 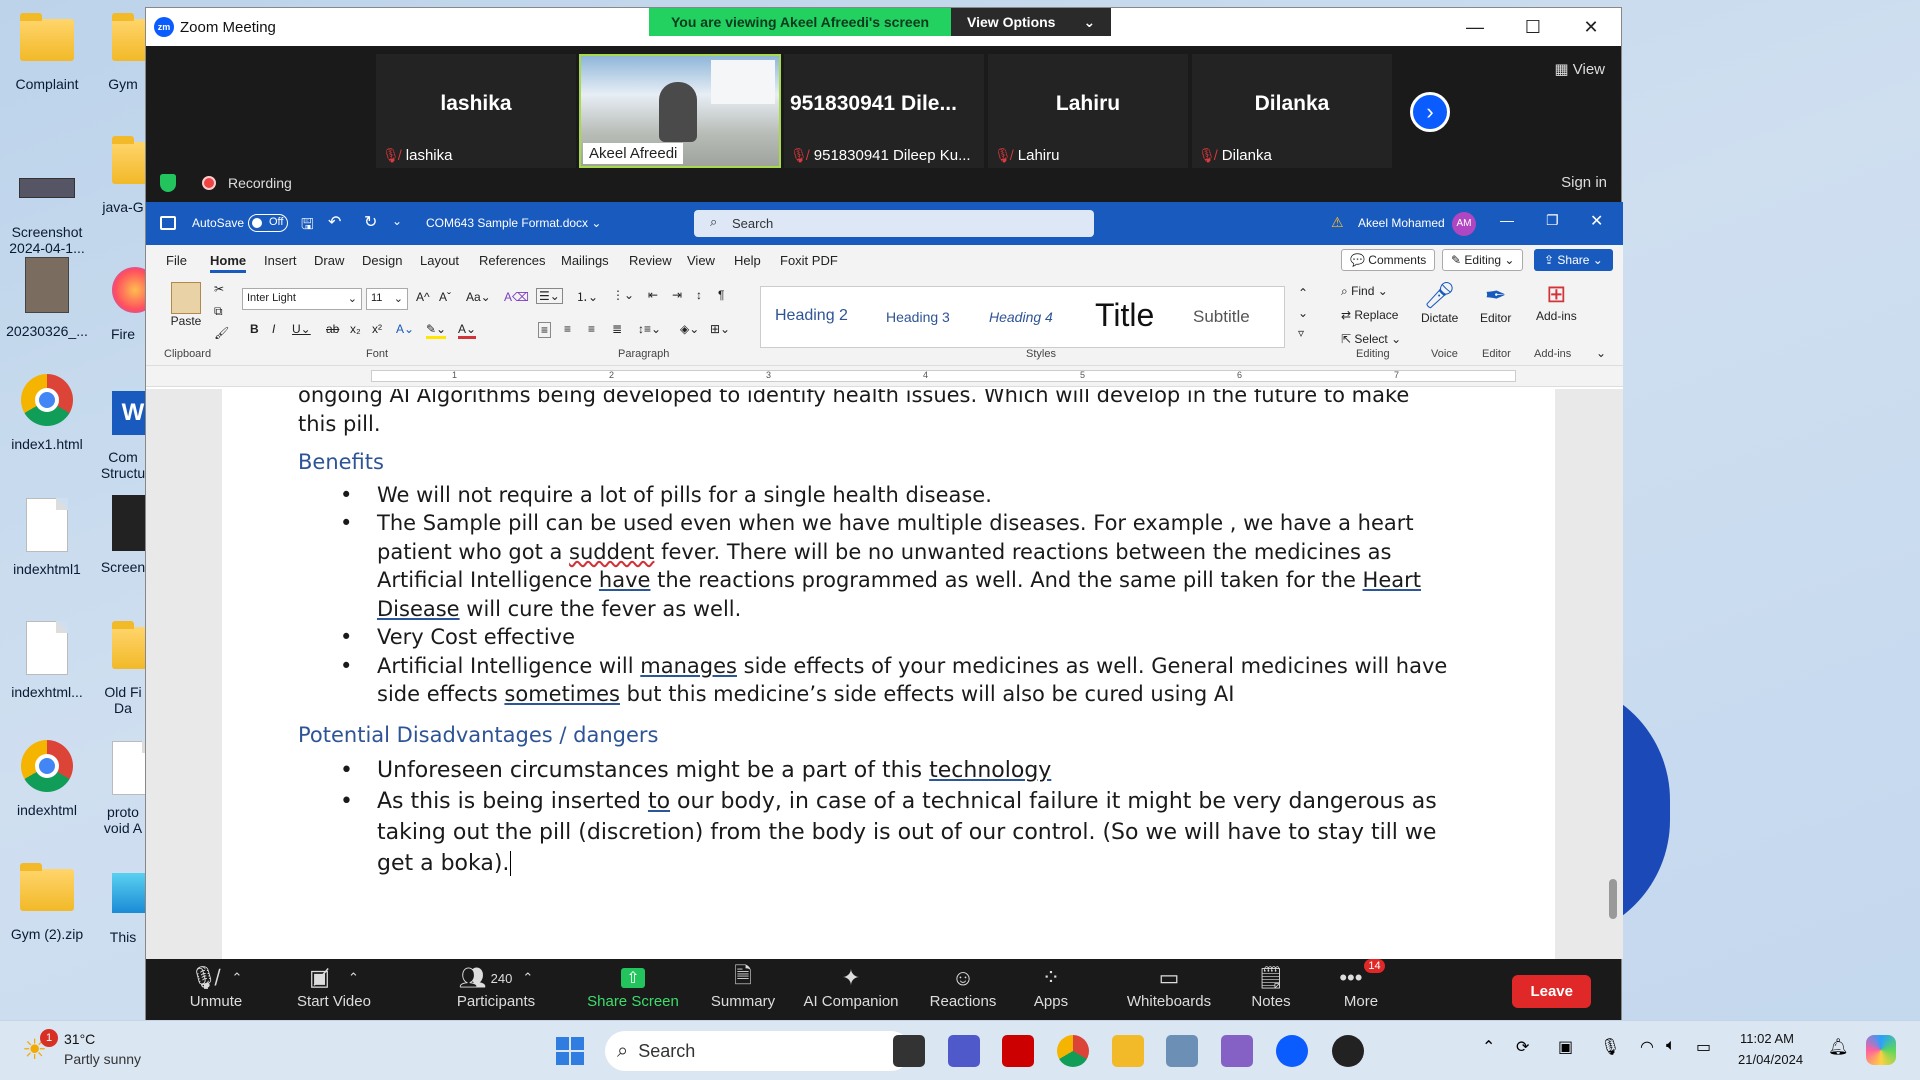 What do you see at coordinates (1488, 1047) in the screenshot?
I see `show-hidden-icons: ⌃` at bounding box center [1488, 1047].